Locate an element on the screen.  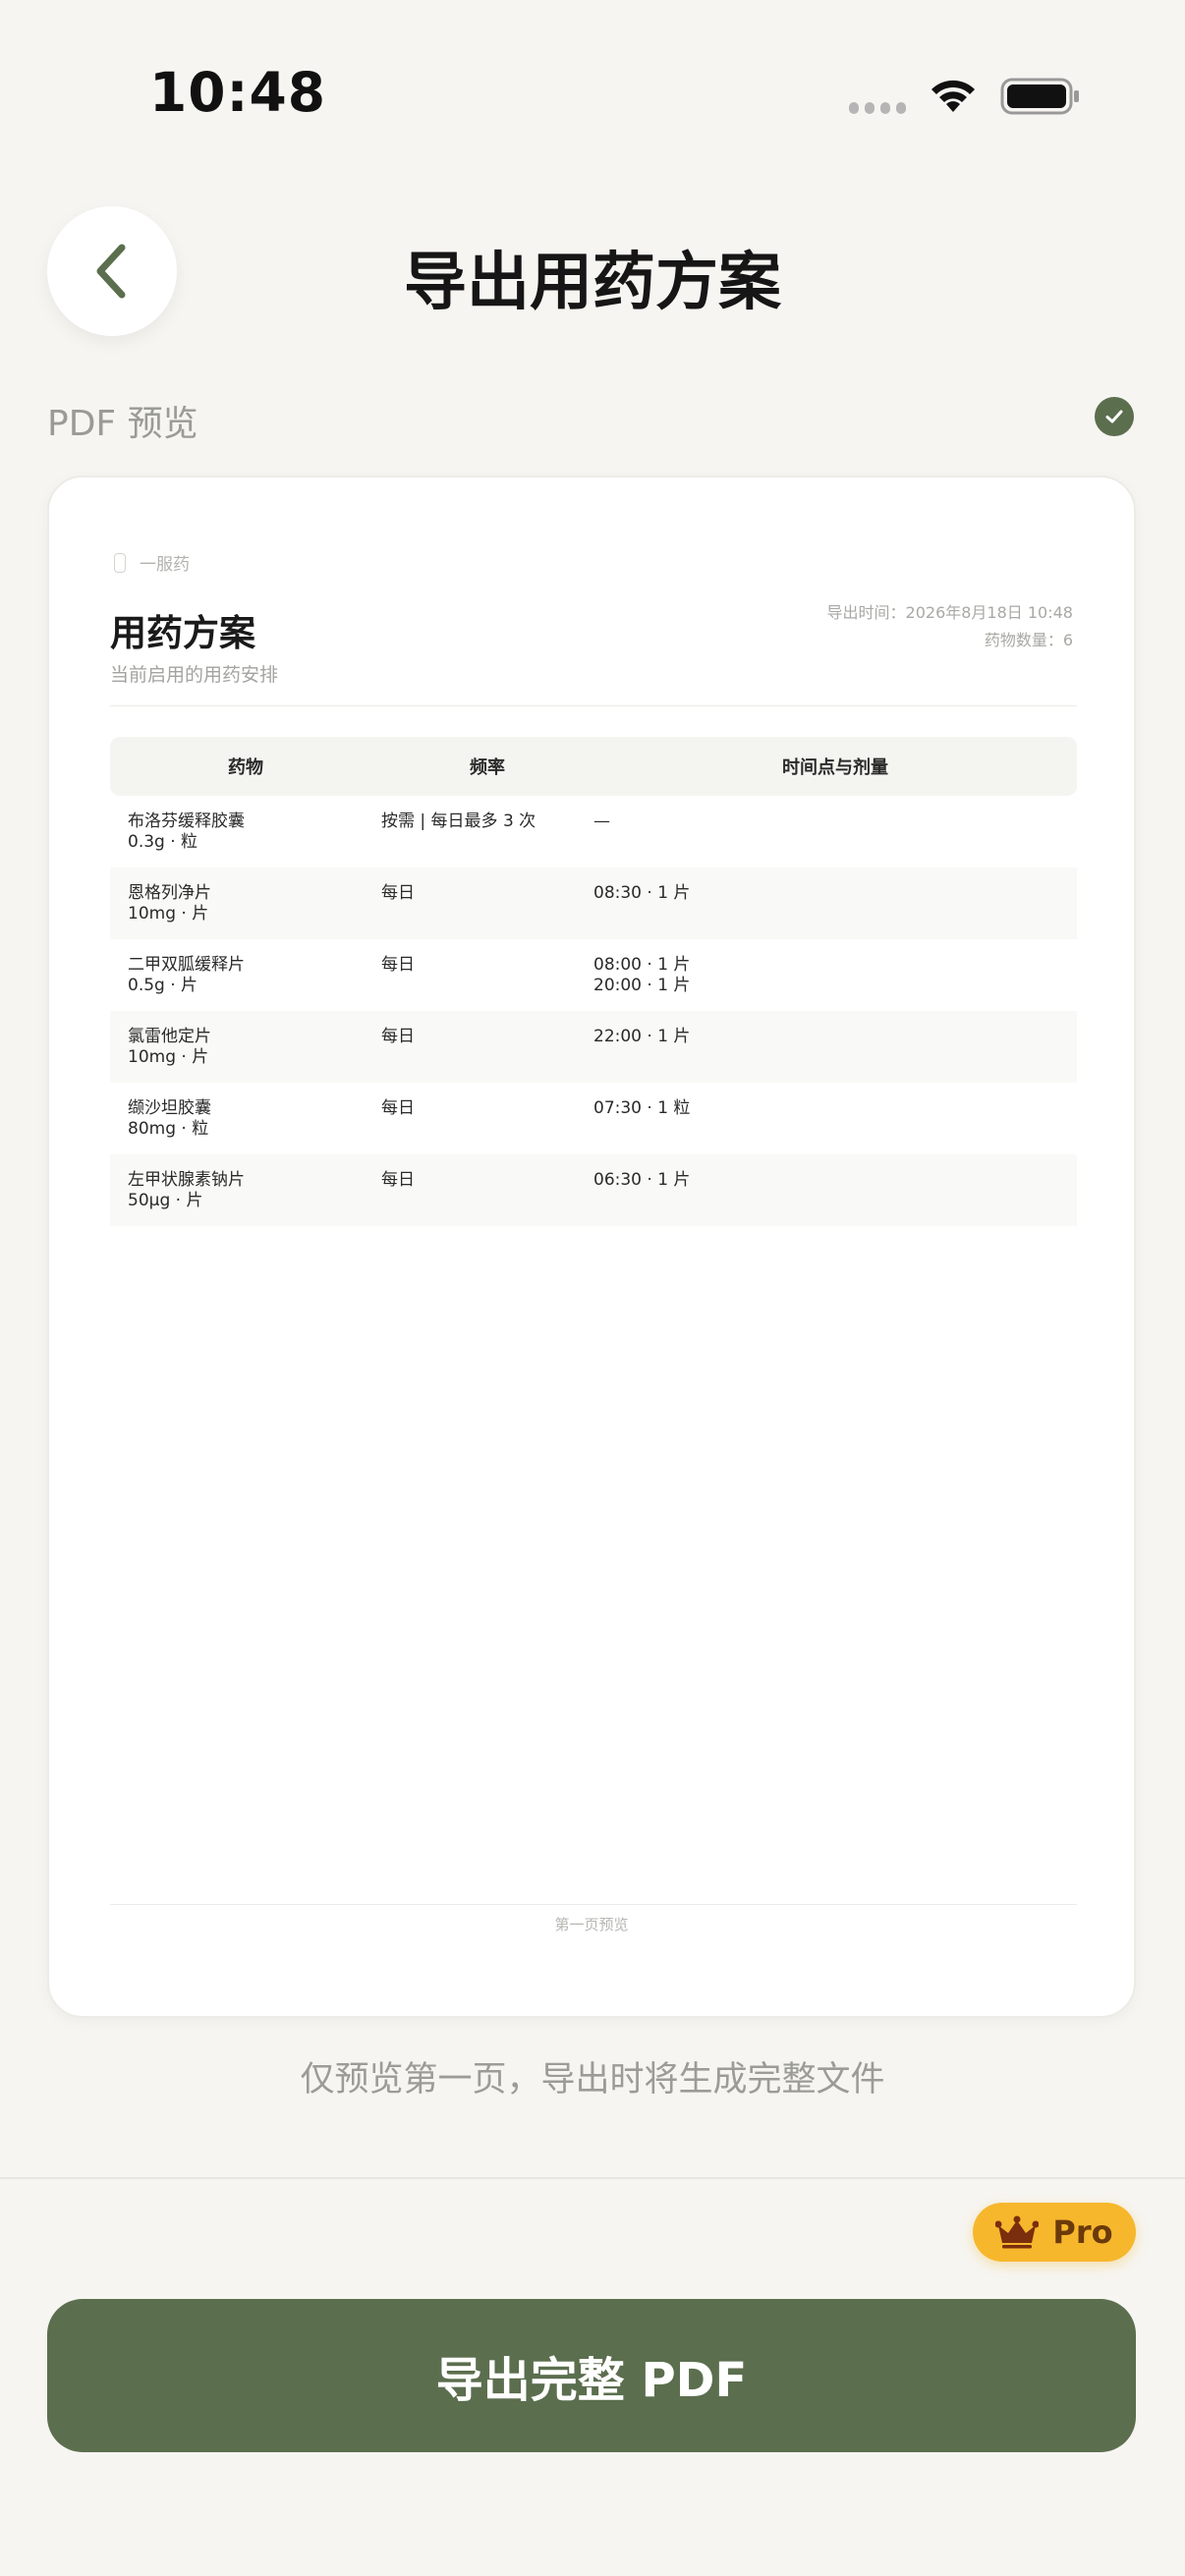
doc-subtitle: 当前启用的用药安排 is located at coordinates (195, 675).